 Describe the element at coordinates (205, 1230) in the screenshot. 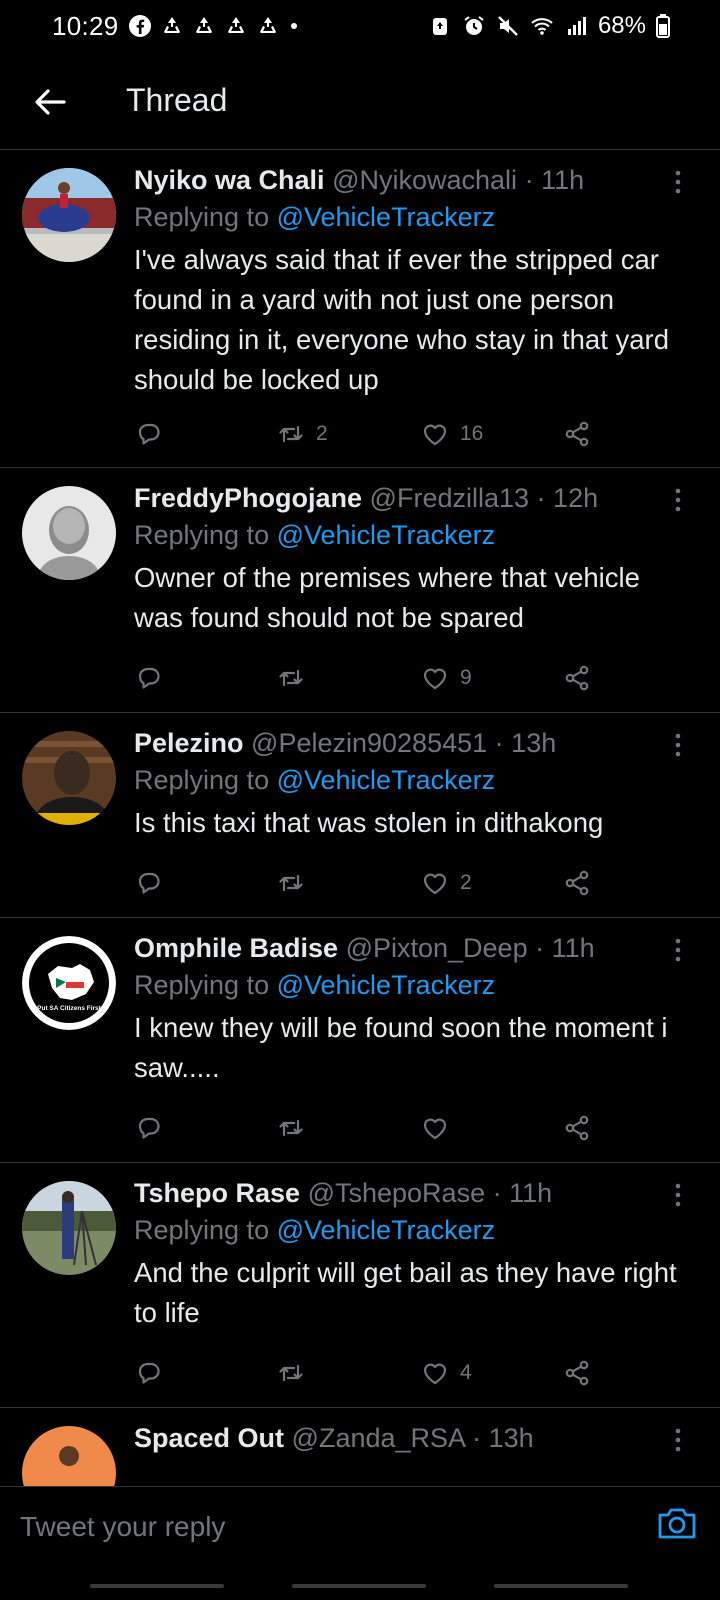

I see `replying-to-label: Replying to` at that location.